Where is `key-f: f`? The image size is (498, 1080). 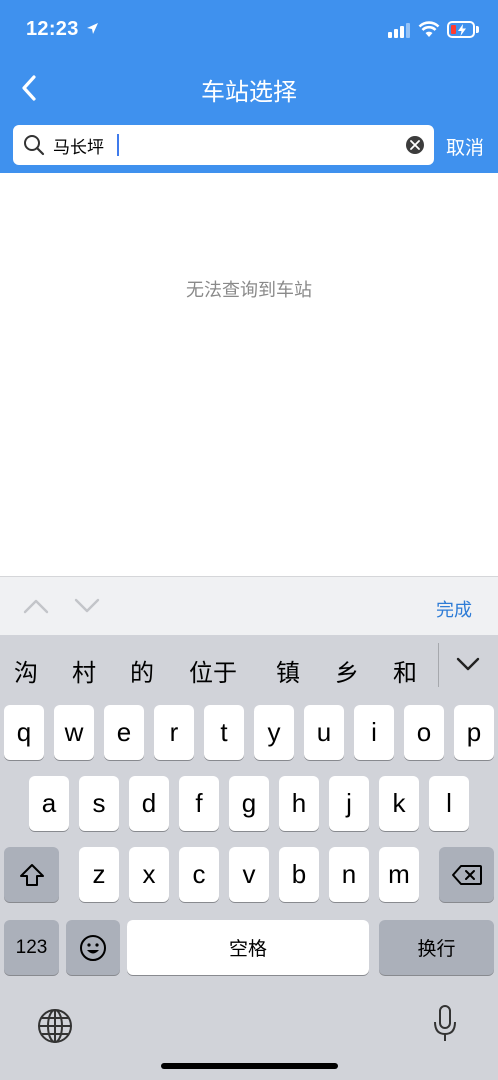
key-f: f is located at coordinates (199, 803).